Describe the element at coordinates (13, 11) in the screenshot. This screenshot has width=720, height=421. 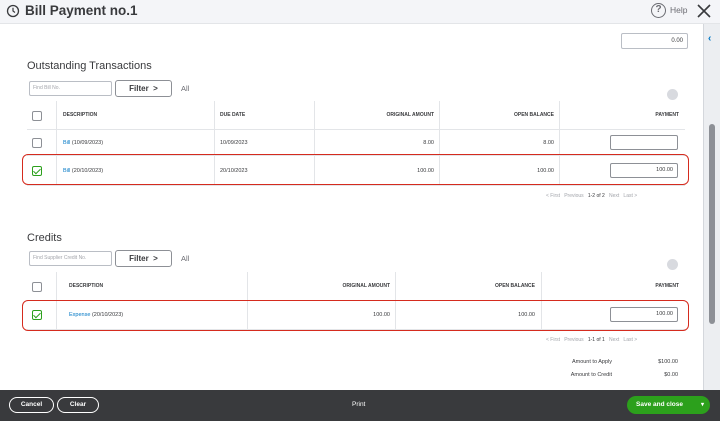
I see `history-icon` at that location.